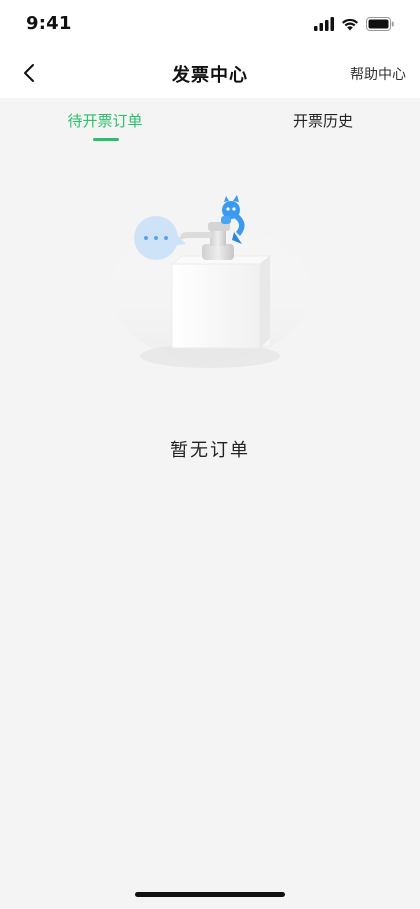  I want to click on active-tab-indicator, so click(106, 139).